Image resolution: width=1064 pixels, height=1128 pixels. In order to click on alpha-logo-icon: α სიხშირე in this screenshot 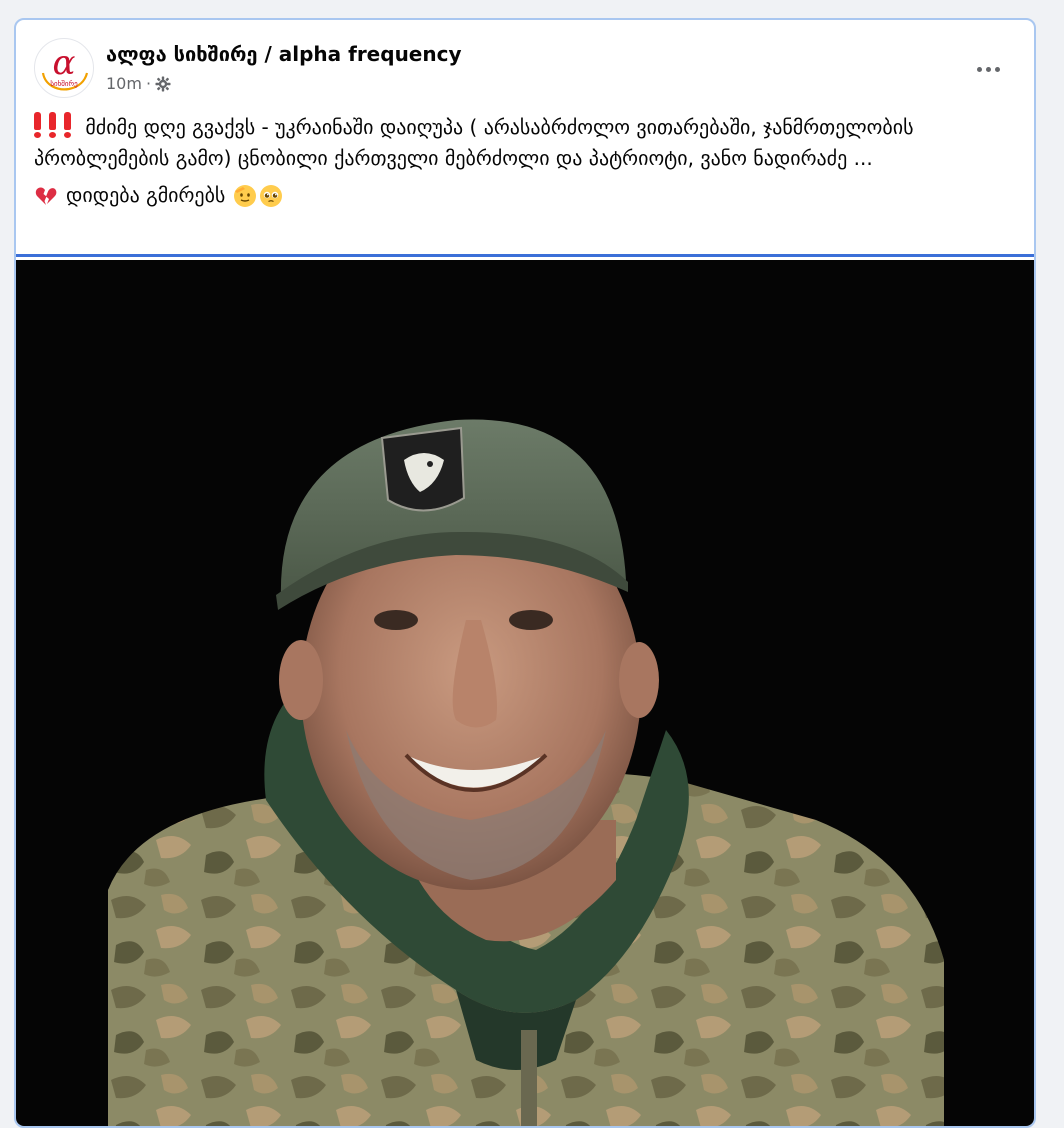, I will do `click(64, 68)`.